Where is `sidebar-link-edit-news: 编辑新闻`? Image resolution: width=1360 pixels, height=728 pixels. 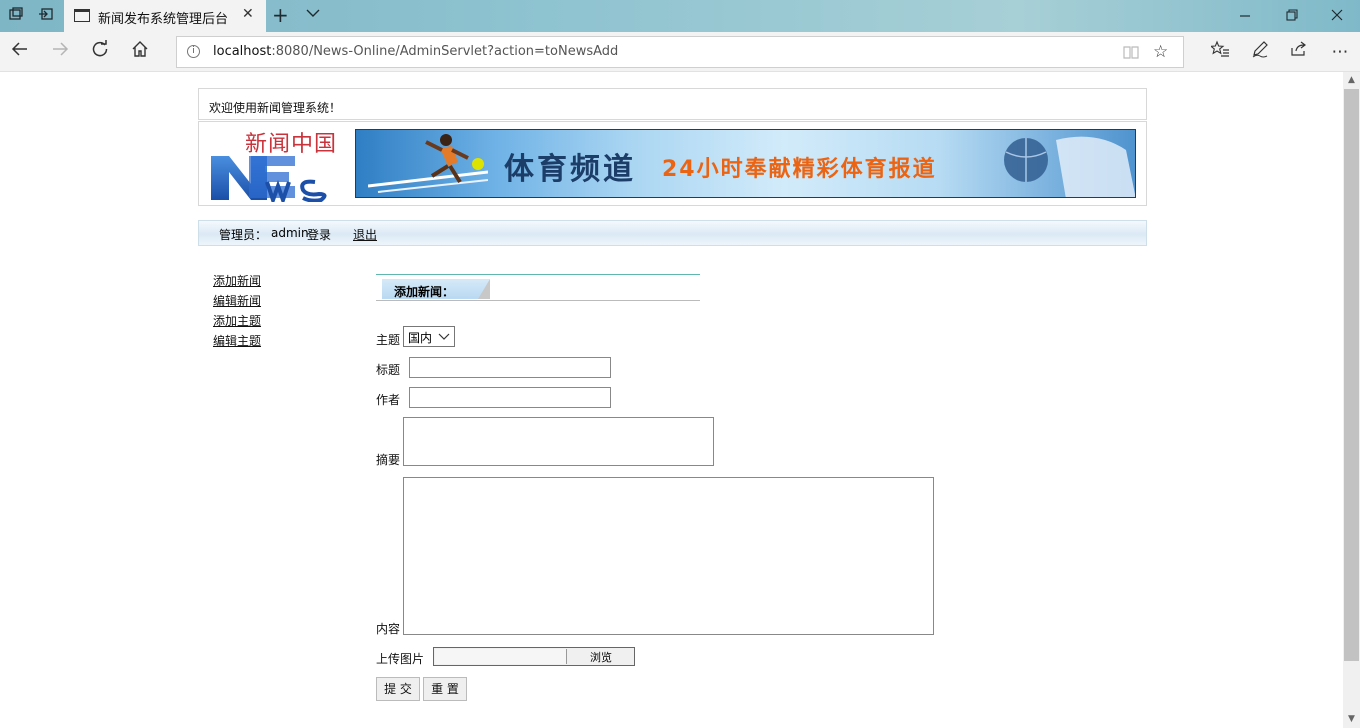
sidebar-link-edit-news: 编辑新闻 is located at coordinates (237, 302).